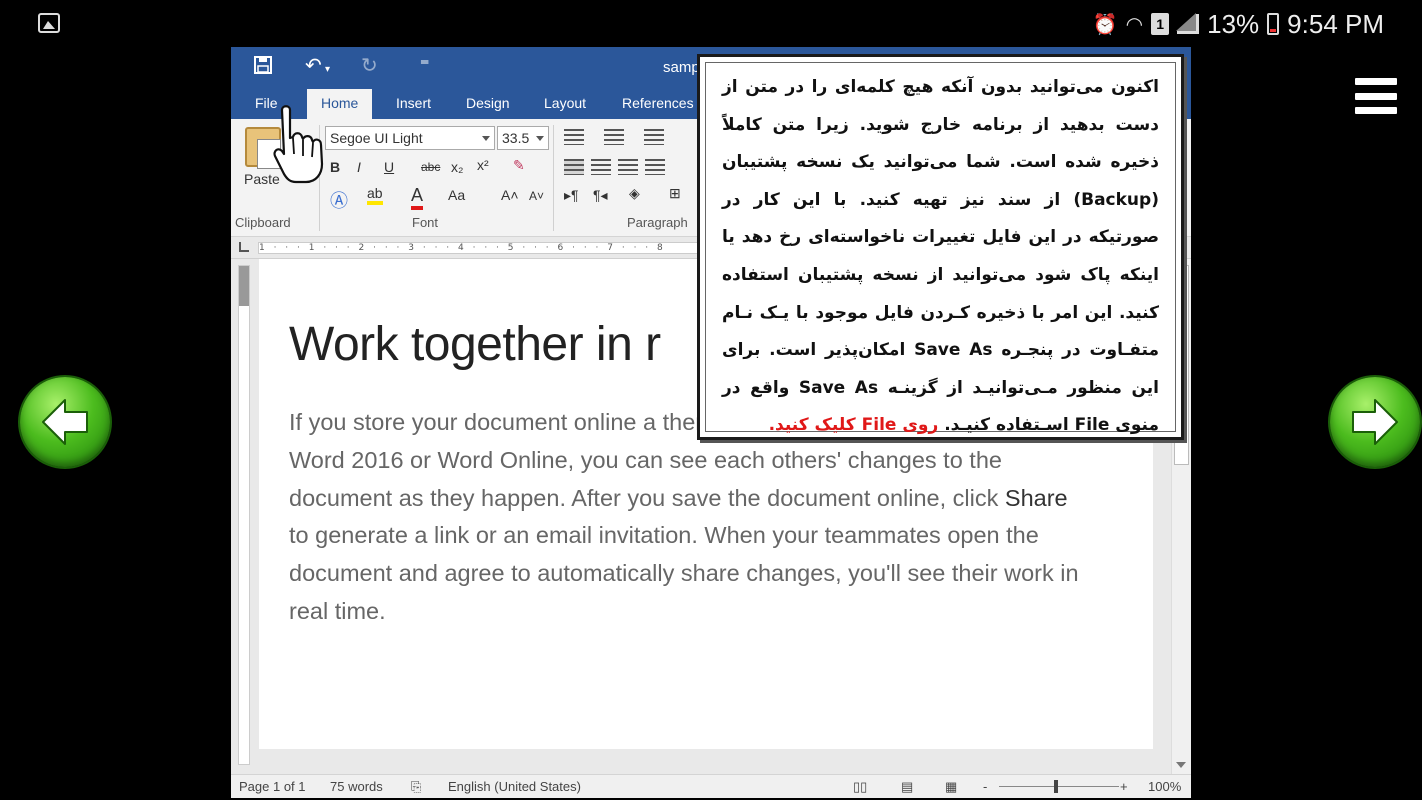 Image resolution: width=1422 pixels, height=800 pixels. Describe the element at coordinates (654, 137) in the screenshot. I see `multilevel-list-icon` at that location.